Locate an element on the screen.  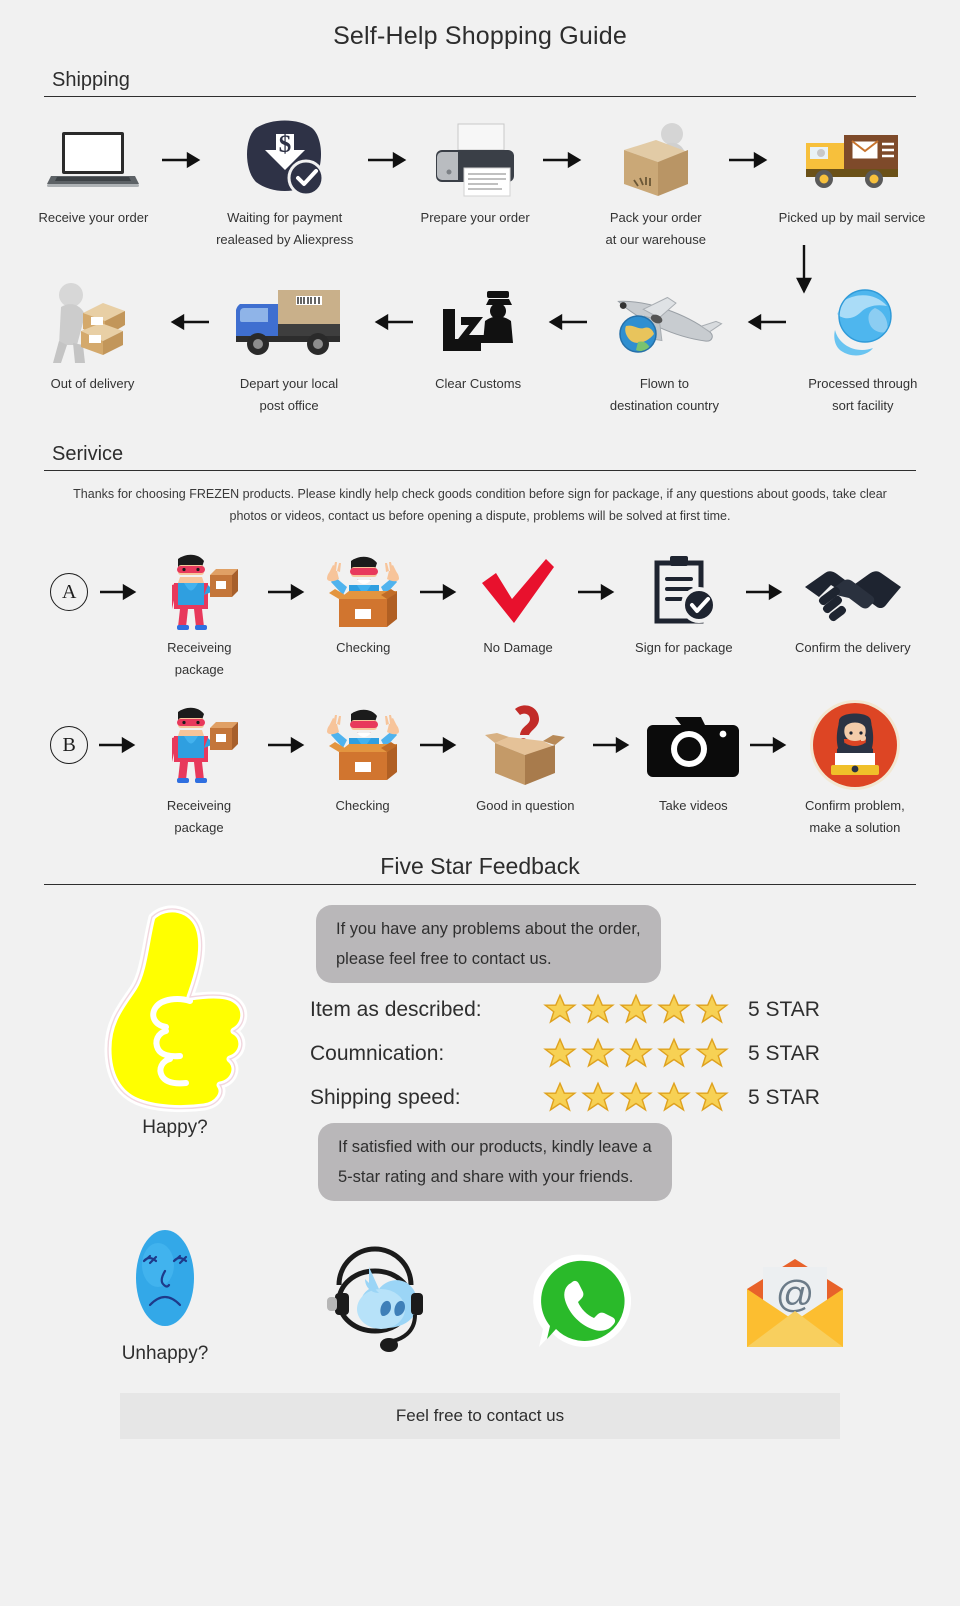
airplane-globe-icon is located at coordinates (664, 322).